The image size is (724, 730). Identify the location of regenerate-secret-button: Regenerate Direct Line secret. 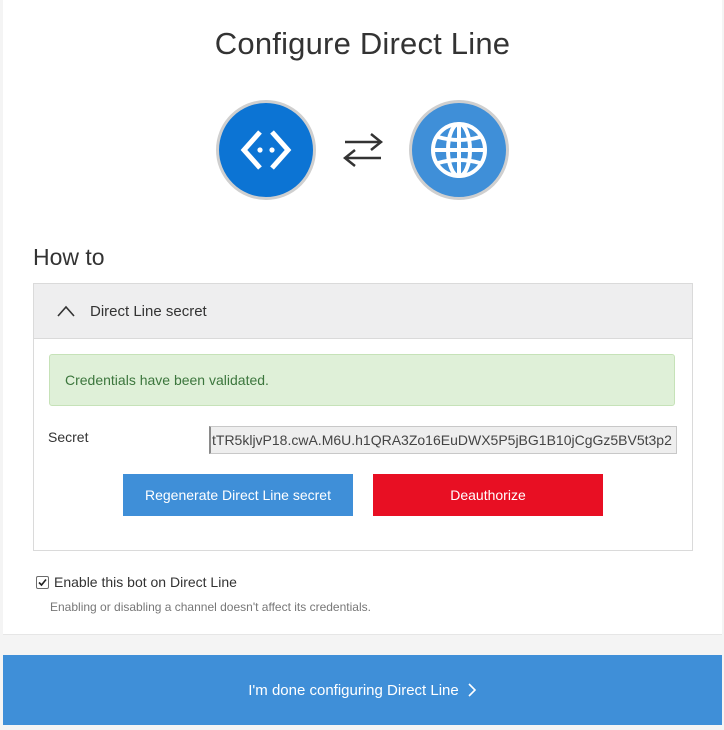
(238, 495).